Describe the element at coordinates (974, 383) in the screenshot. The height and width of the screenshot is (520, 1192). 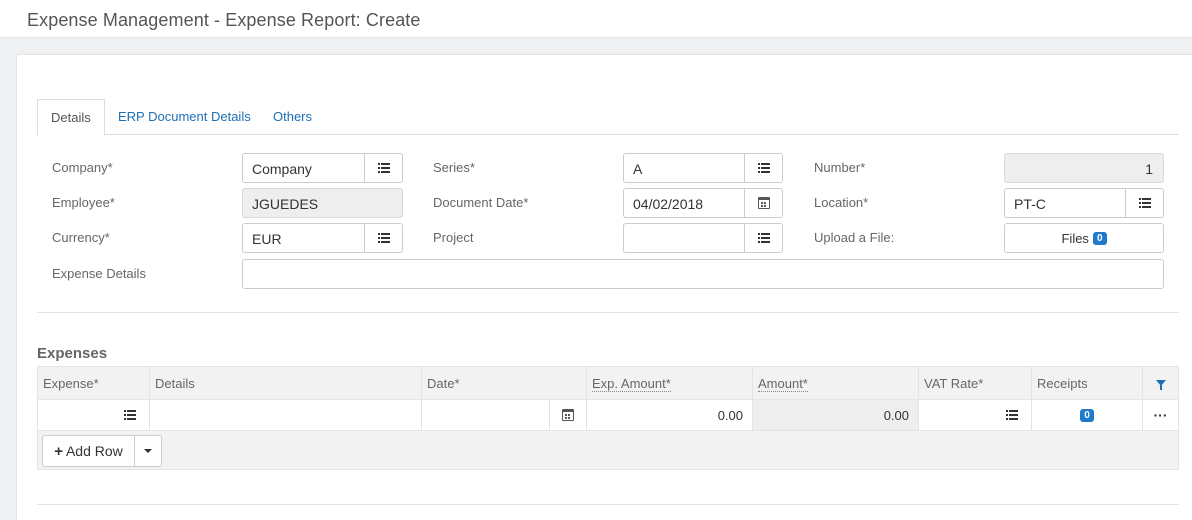
I see `col-vat-rate: VAT Rate*` at that location.